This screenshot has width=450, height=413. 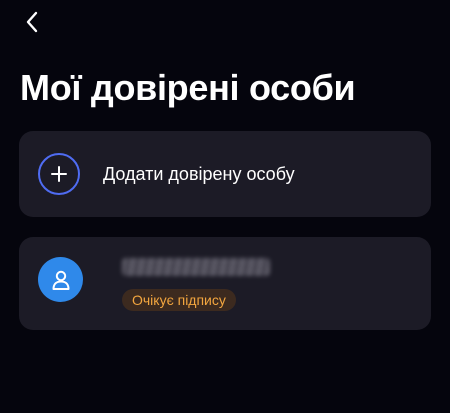 I want to click on add-trusted-person-label: Додати довірену особу, so click(x=199, y=173).